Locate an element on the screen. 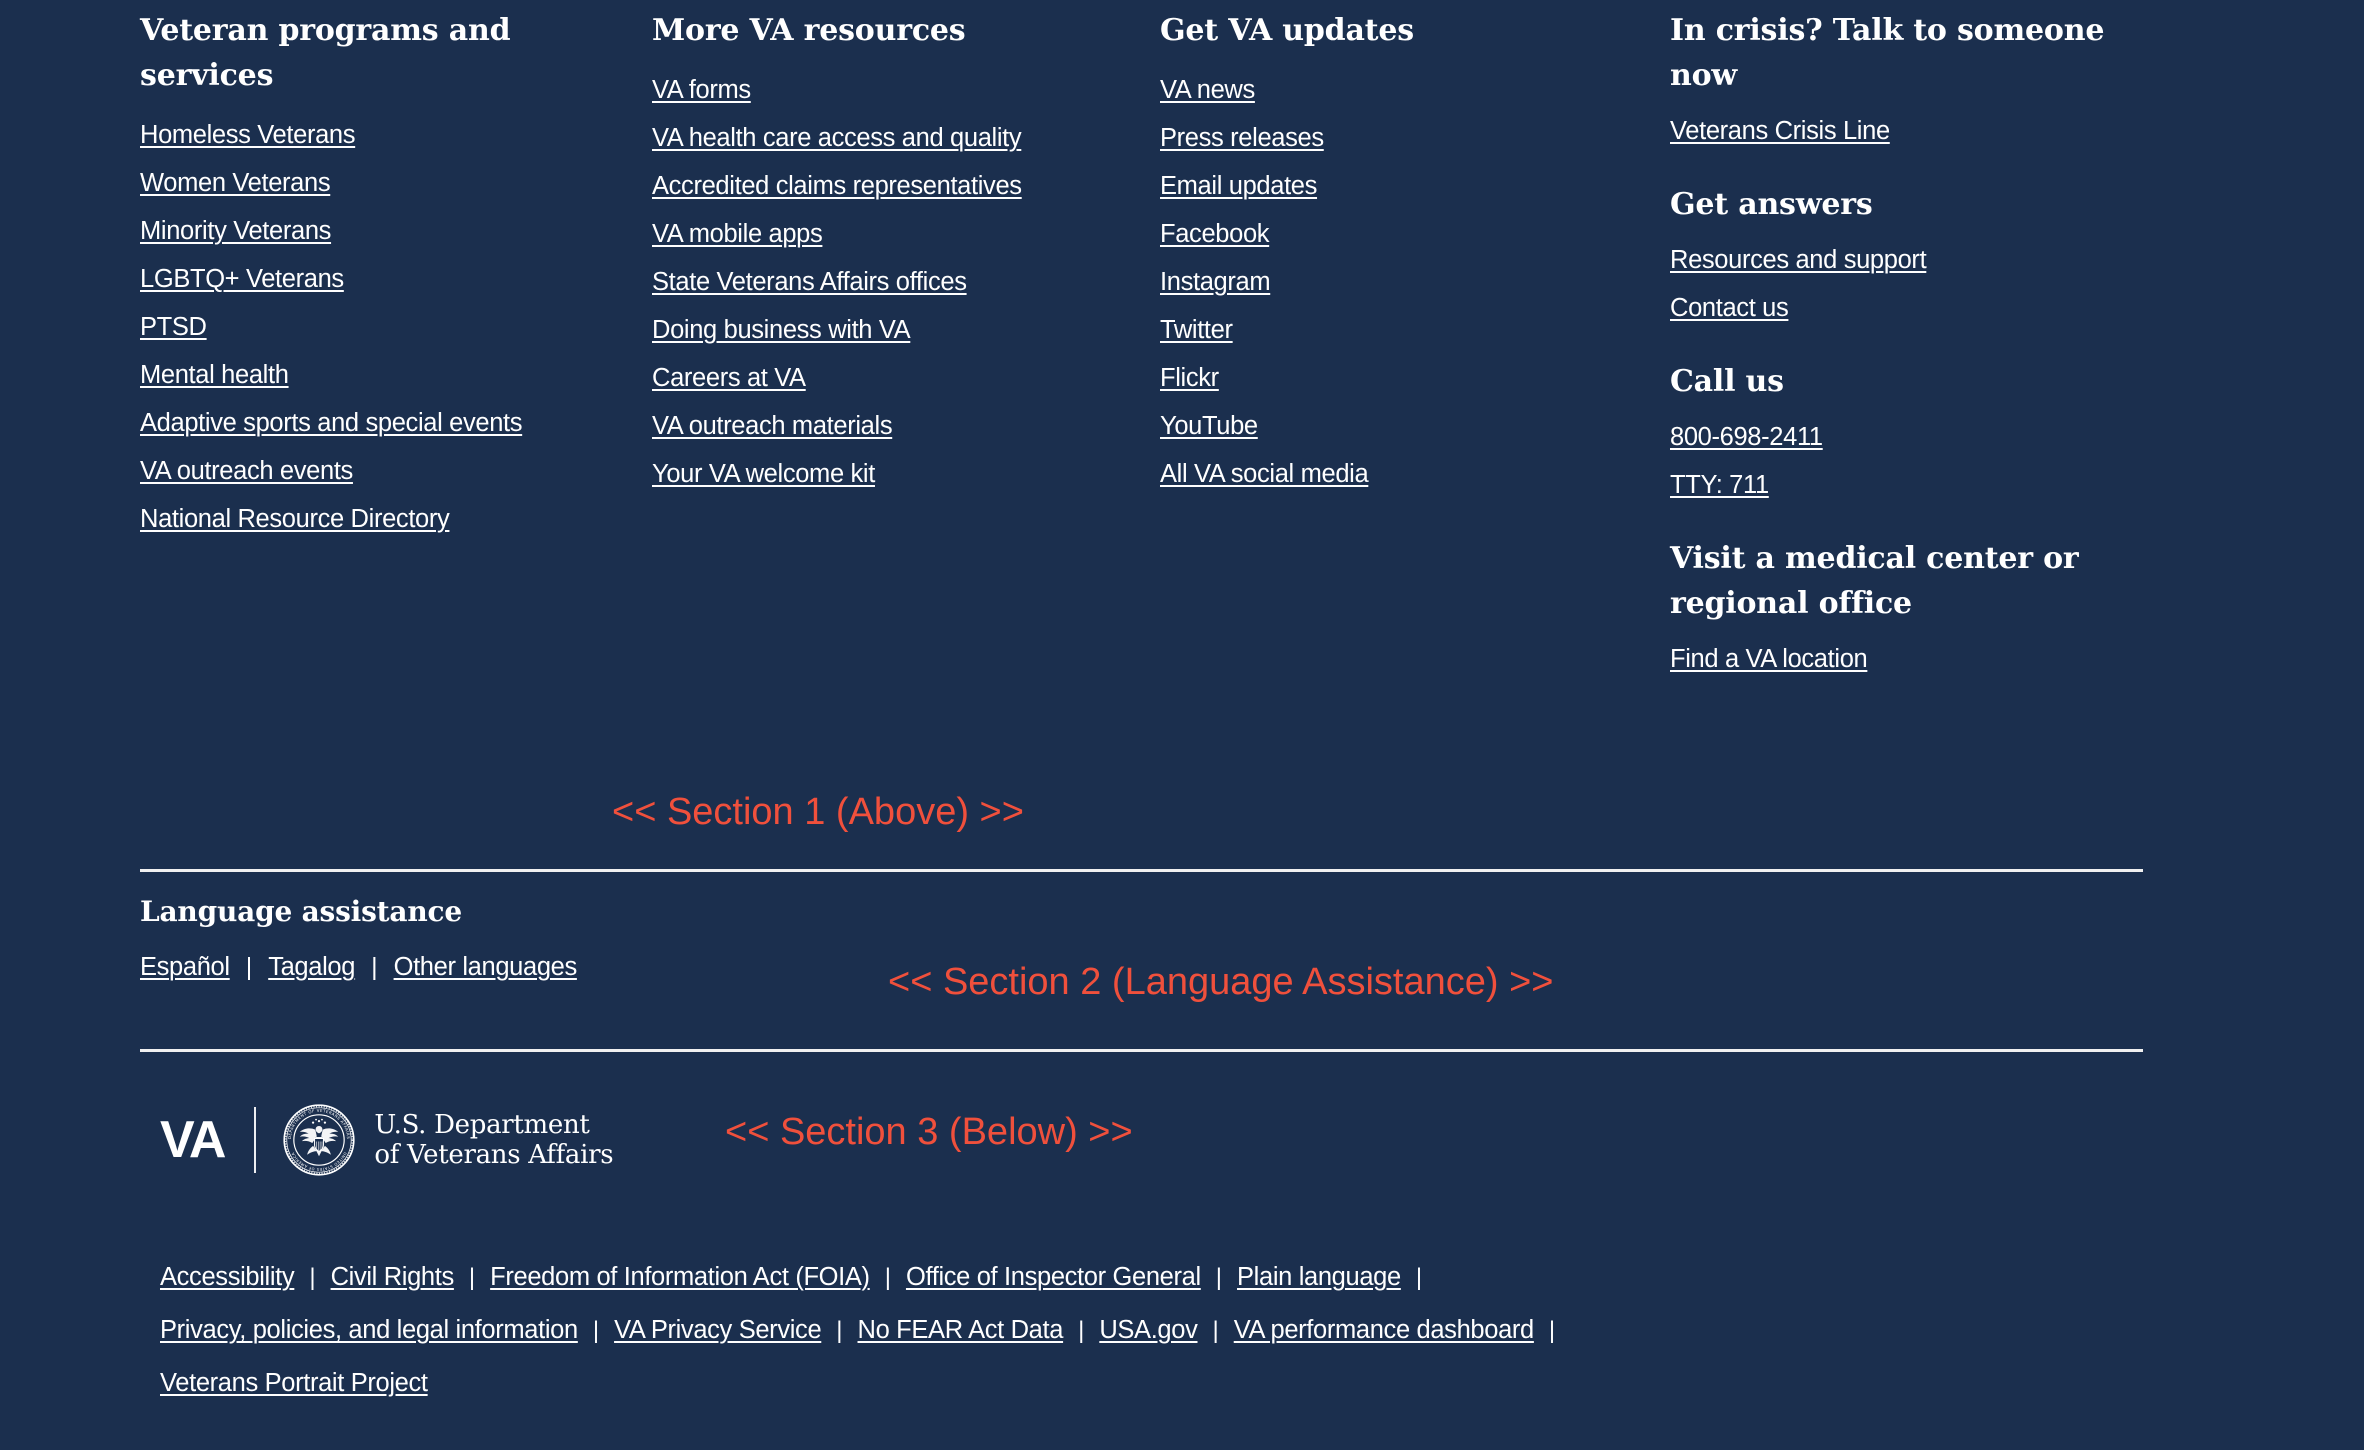 This screenshot has height=1450, width=2364. list-item: Homeless Veterans is located at coordinates (396, 135).